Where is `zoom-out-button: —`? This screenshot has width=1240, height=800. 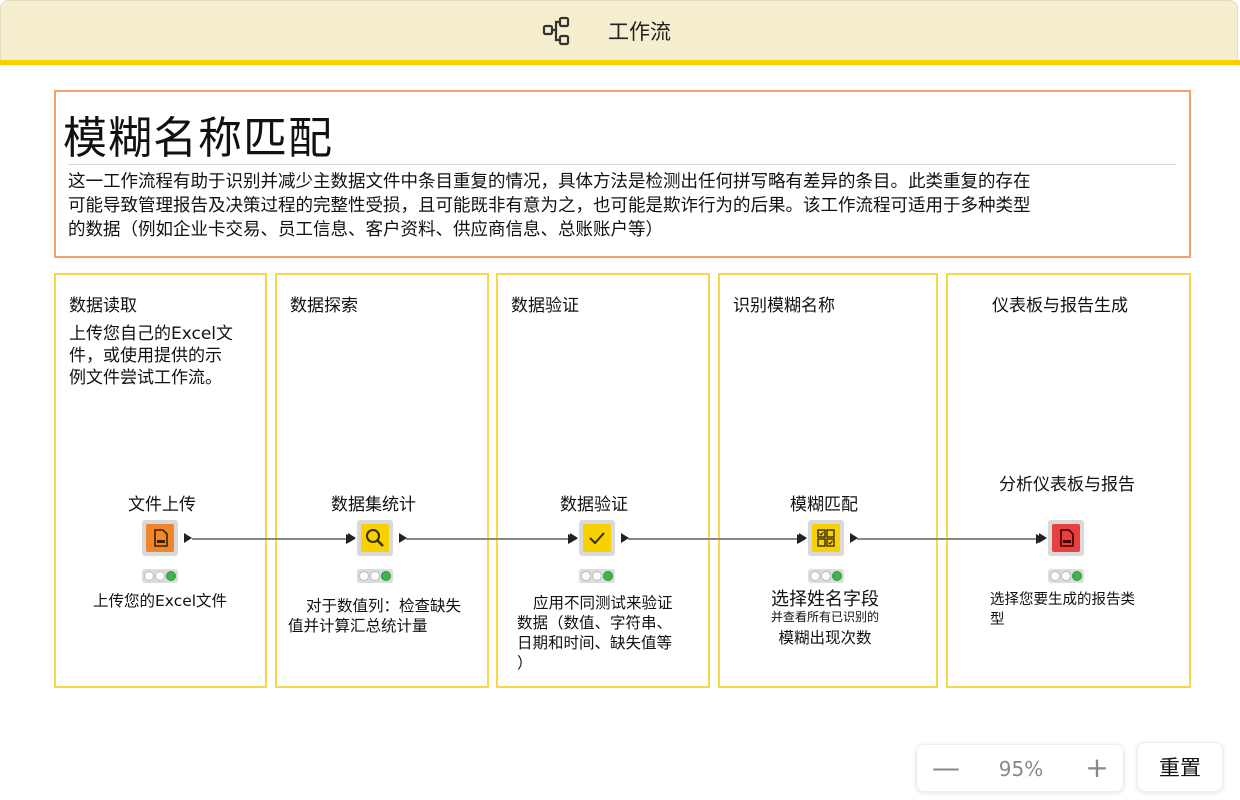 zoom-out-button: — is located at coordinates (946, 768).